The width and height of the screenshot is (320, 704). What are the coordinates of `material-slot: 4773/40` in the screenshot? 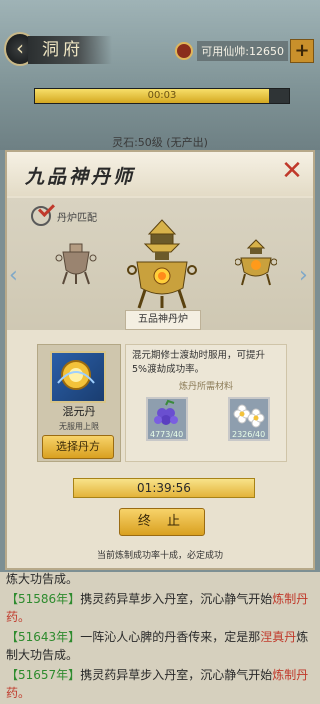 It's located at (167, 419).